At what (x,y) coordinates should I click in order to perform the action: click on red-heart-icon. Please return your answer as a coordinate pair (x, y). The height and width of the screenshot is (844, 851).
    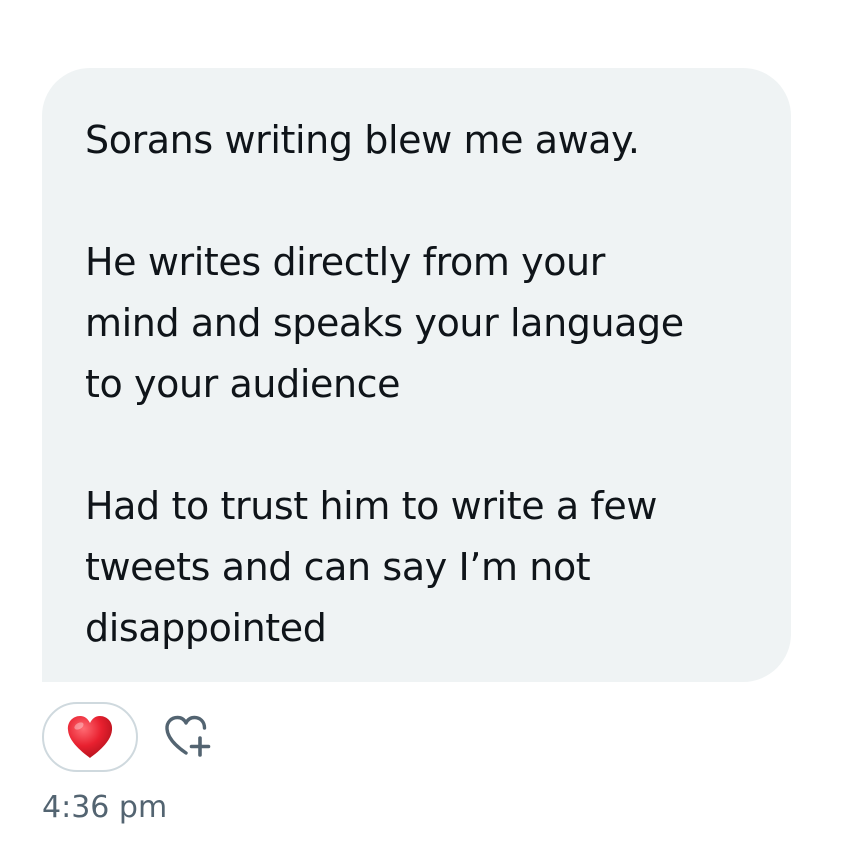
    Looking at the image, I should click on (90, 737).